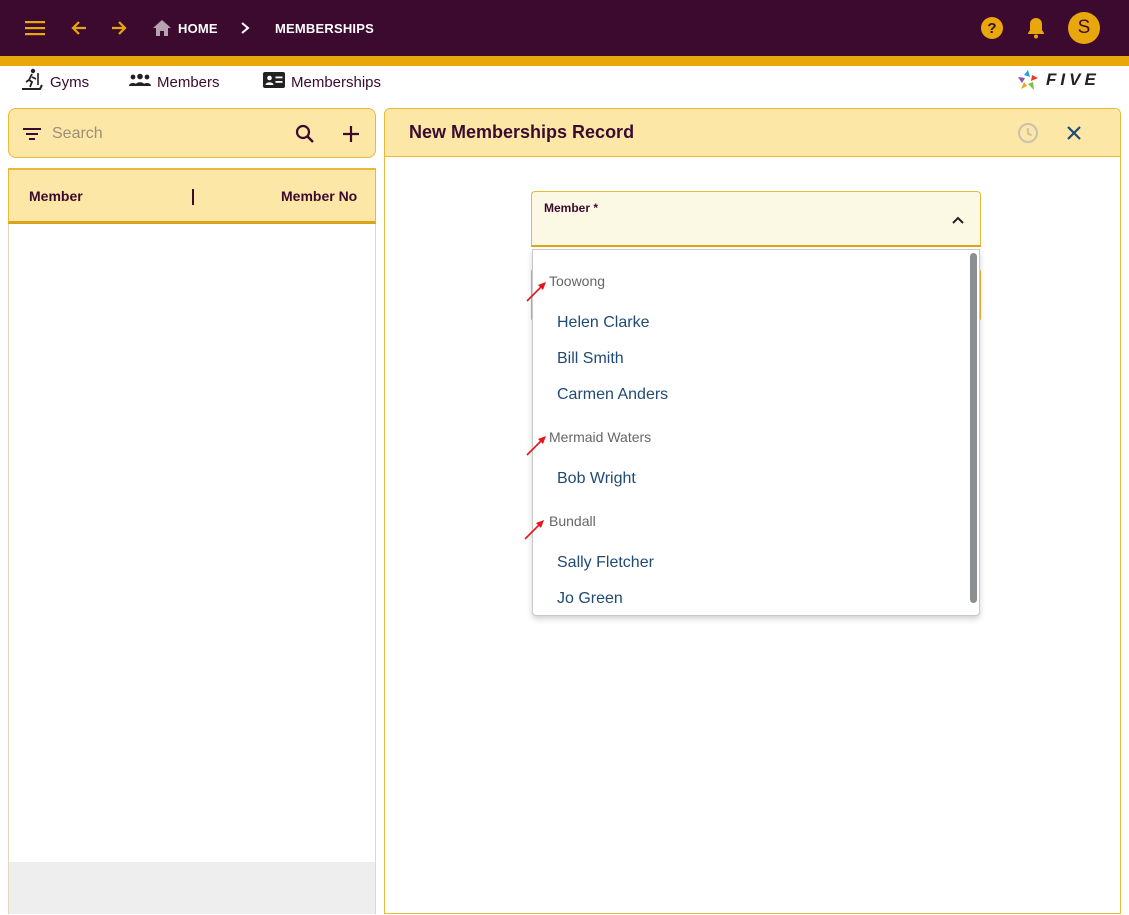 The image size is (1129, 915). I want to click on column-header-member-no: Member No, so click(319, 196).